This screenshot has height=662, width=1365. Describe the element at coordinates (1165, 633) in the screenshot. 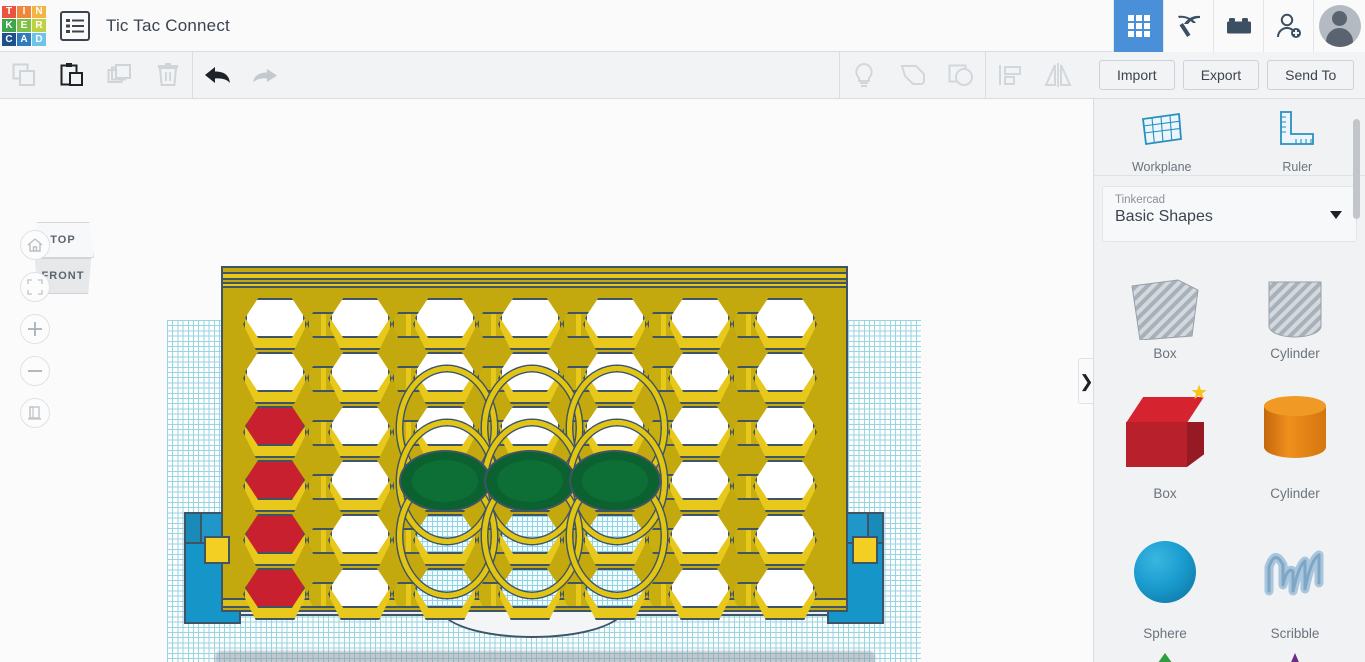

I see `shape-label: Sphere` at that location.